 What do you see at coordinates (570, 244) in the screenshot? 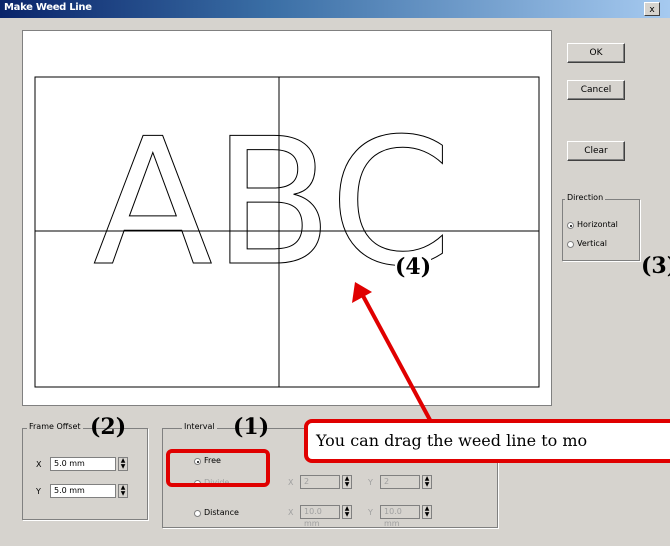
I see `vertical-radio` at bounding box center [570, 244].